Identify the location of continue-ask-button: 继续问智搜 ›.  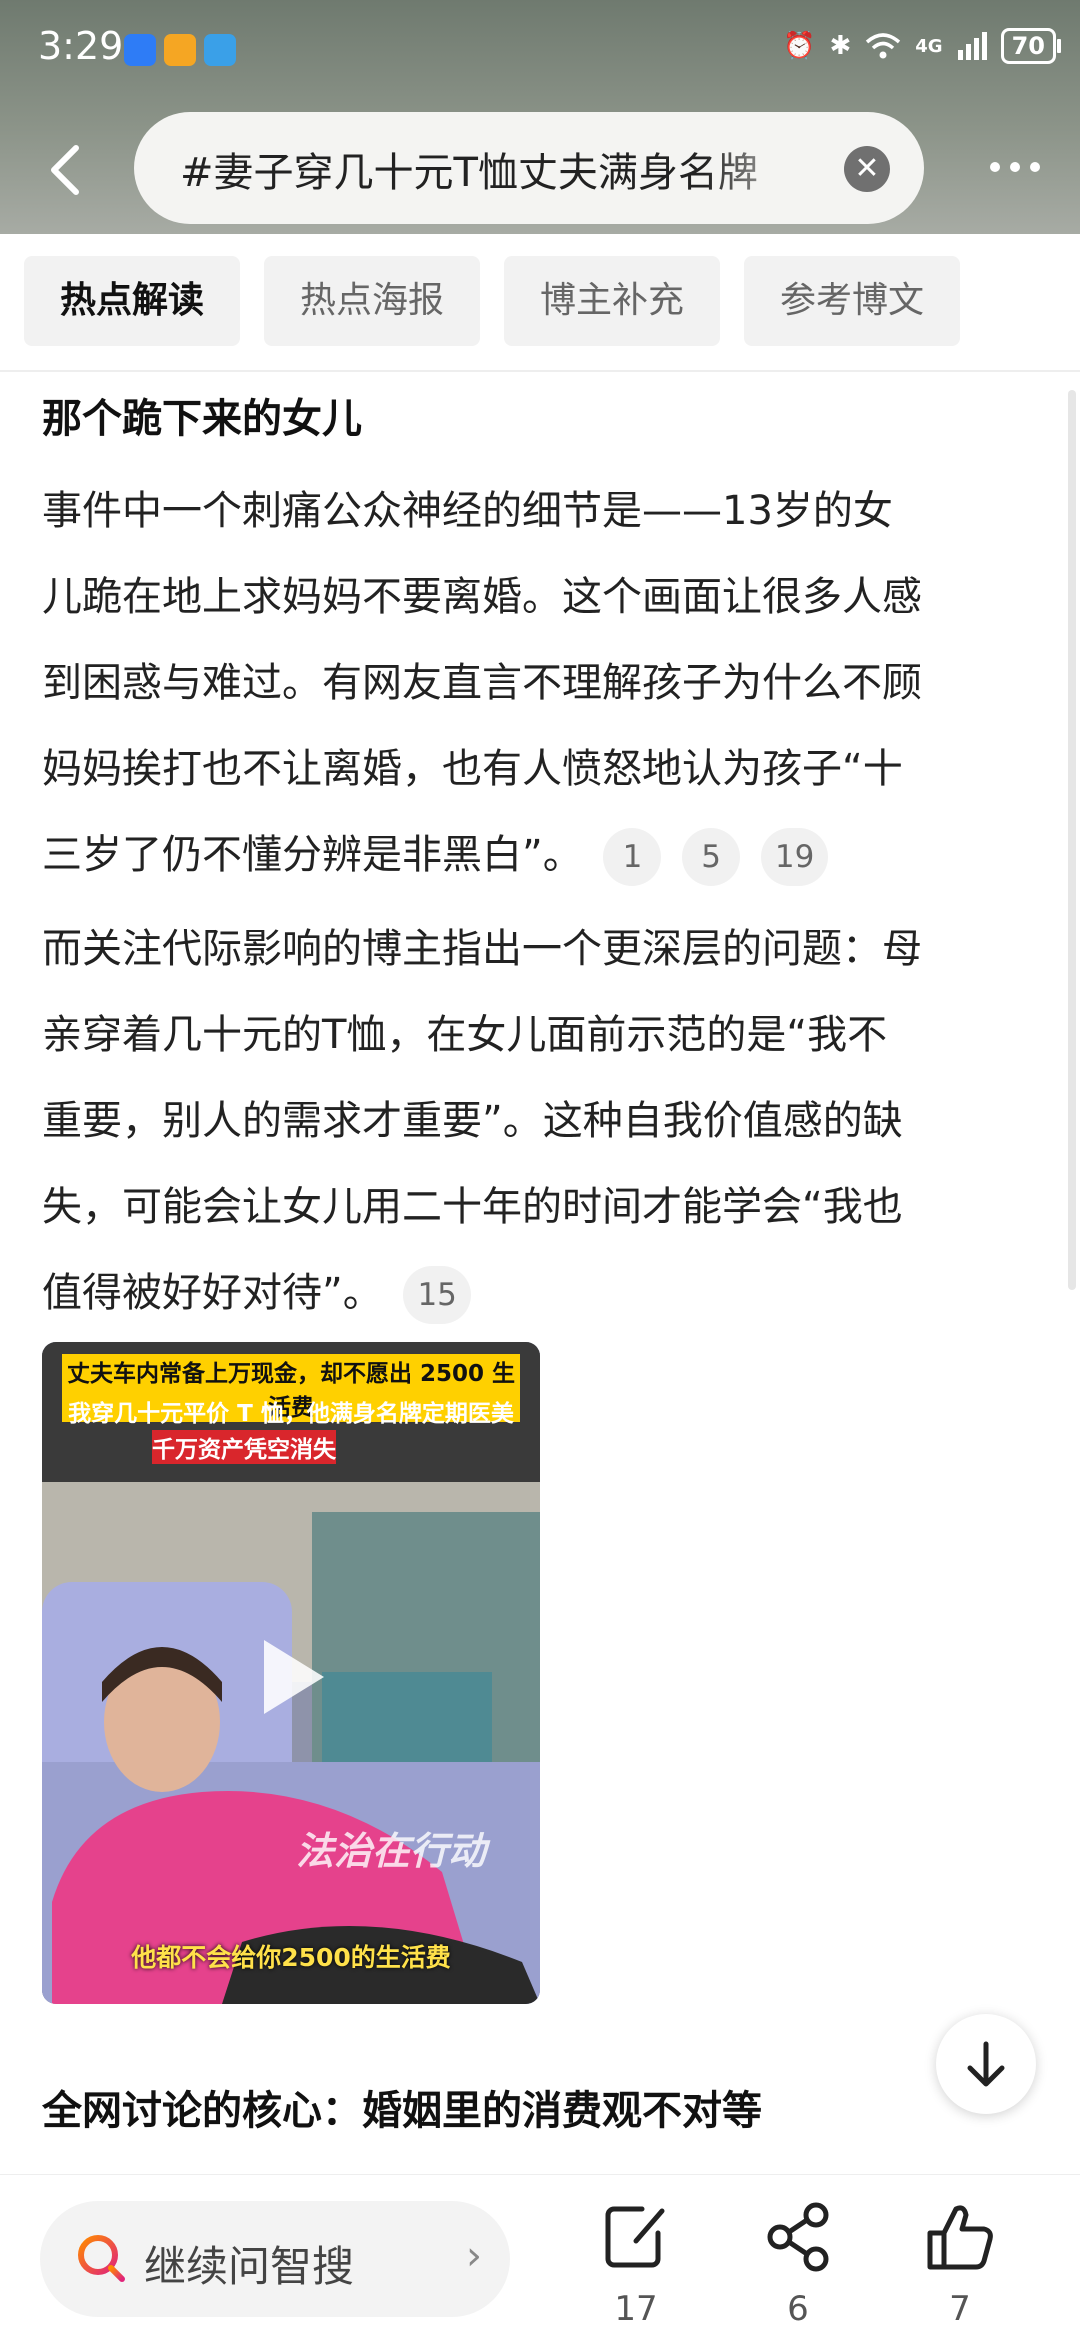
(275, 2259).